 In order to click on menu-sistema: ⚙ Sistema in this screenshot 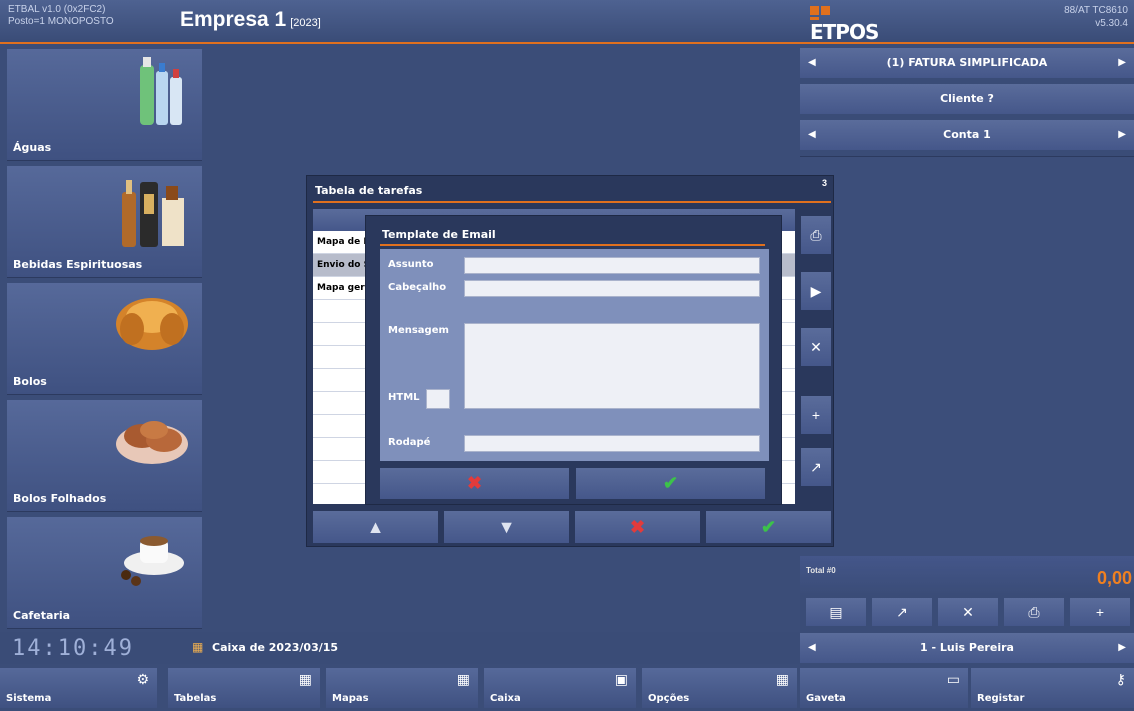, I will do `click(78, 688)`.